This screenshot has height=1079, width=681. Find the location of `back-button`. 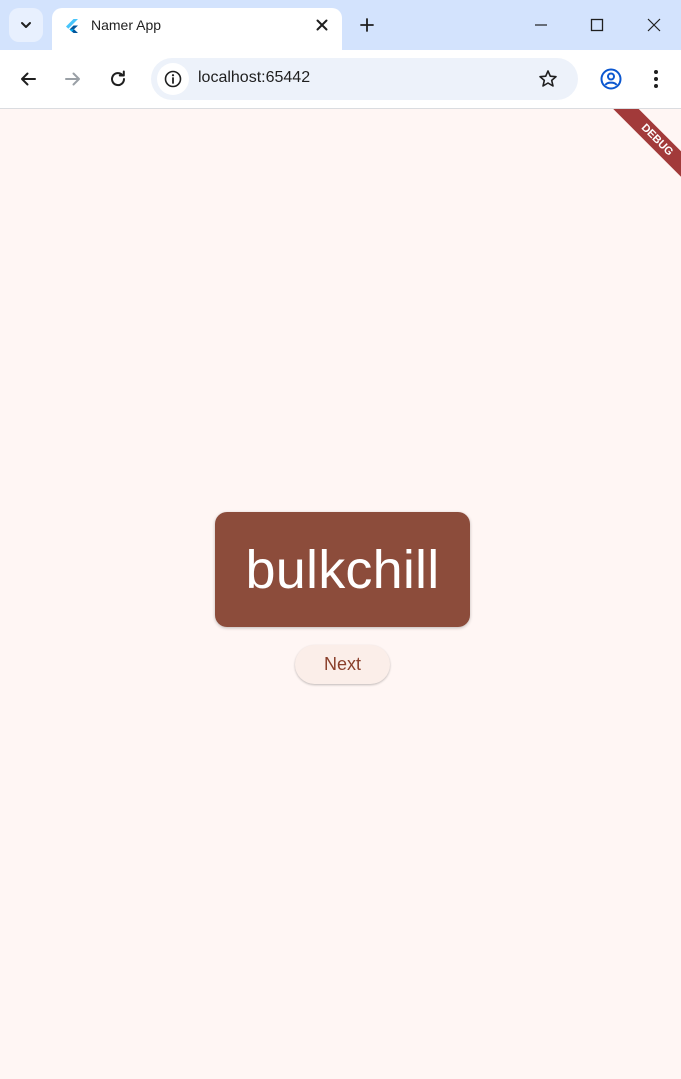

back-button is located at coordinates (28, 79).